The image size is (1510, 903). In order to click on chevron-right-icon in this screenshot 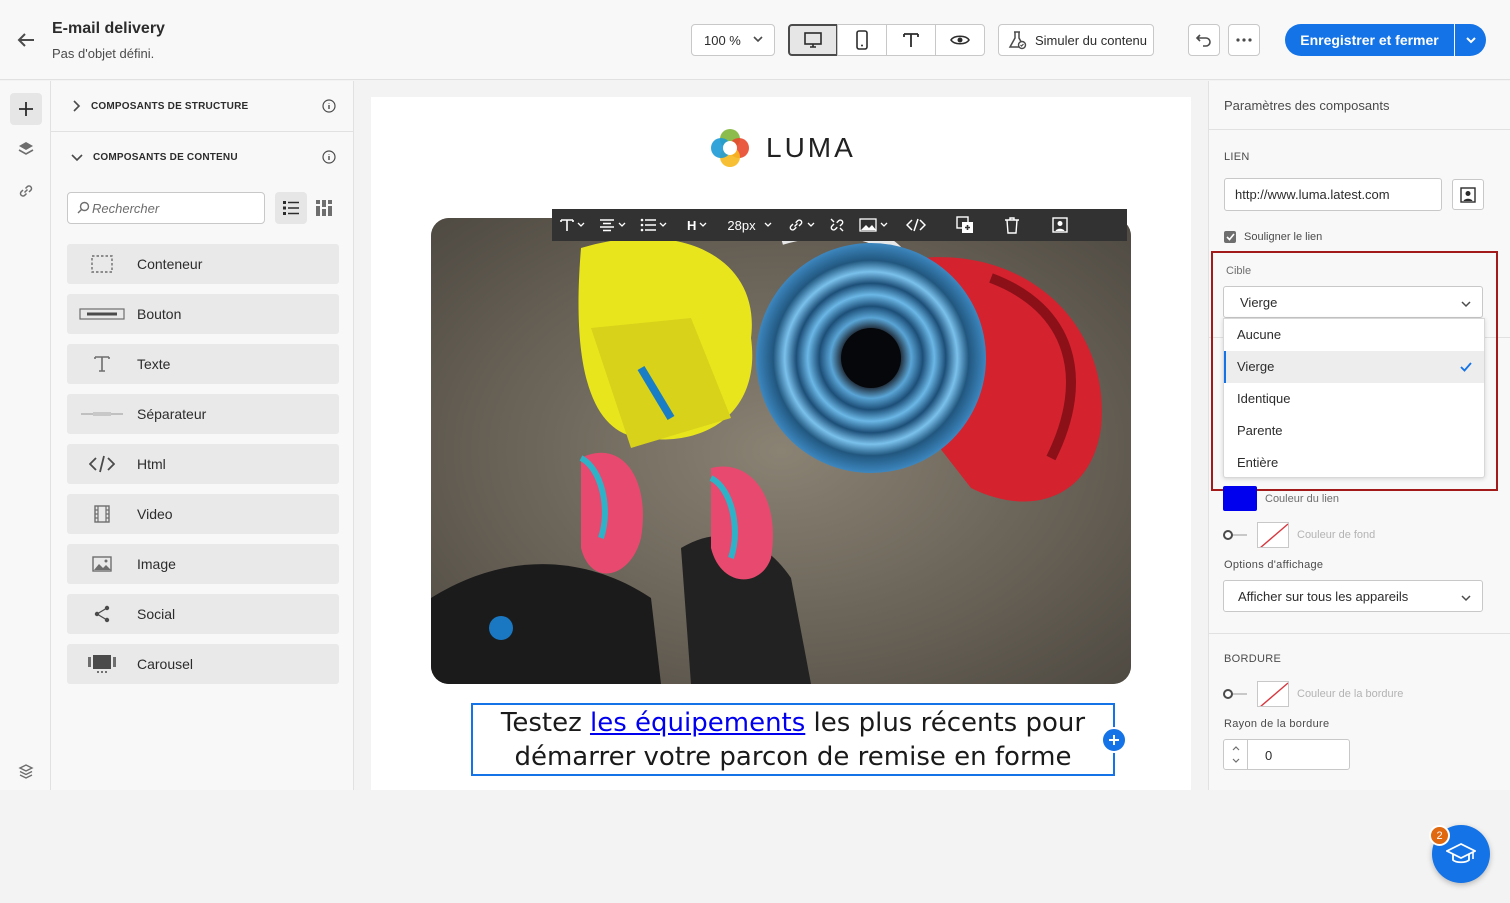, I will do `click(77, 106)`.